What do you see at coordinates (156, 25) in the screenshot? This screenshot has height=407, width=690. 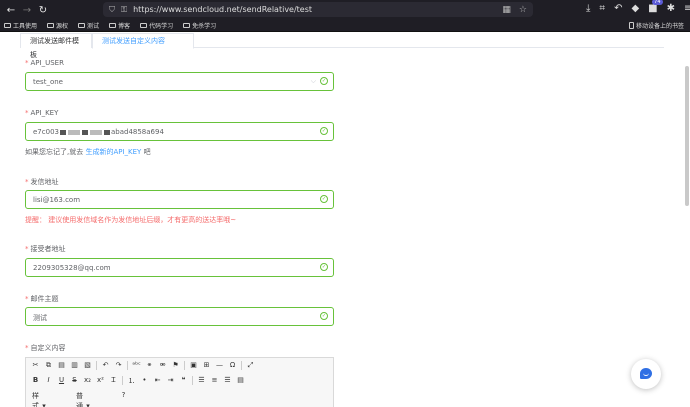 I see `bookmark-folder: 代码学习` at bounding box center [156, 25].